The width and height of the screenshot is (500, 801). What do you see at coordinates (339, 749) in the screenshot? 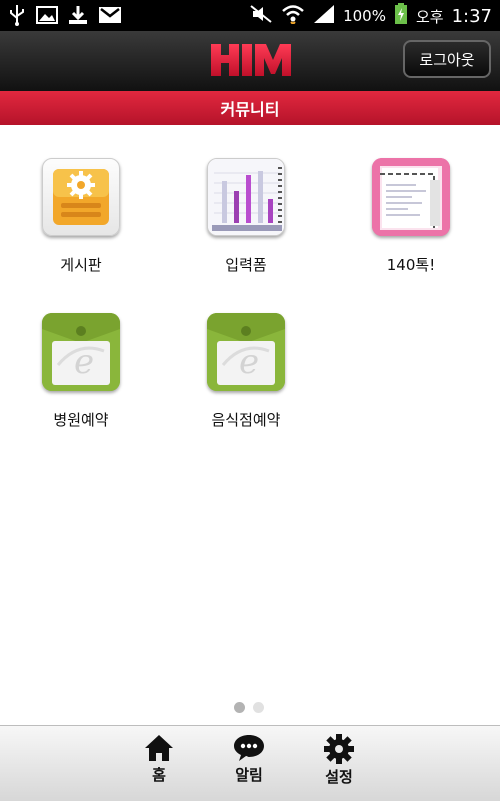
I see `gear-icon` at bounding box center [339, 749].